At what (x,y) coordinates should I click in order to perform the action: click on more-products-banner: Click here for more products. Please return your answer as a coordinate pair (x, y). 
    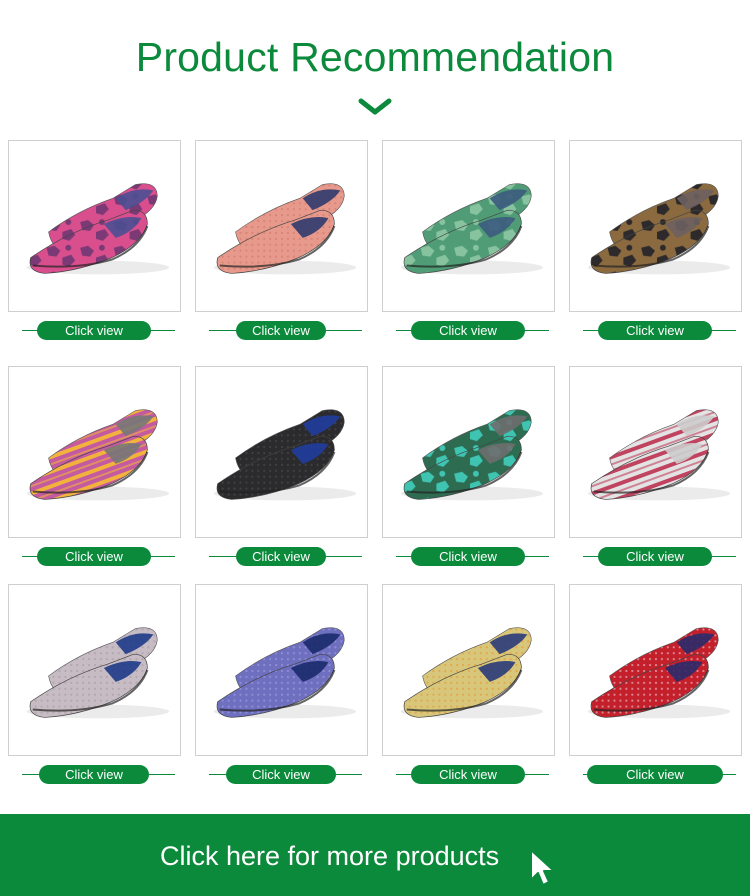
    Looking at the image, I should click on (375, 855).